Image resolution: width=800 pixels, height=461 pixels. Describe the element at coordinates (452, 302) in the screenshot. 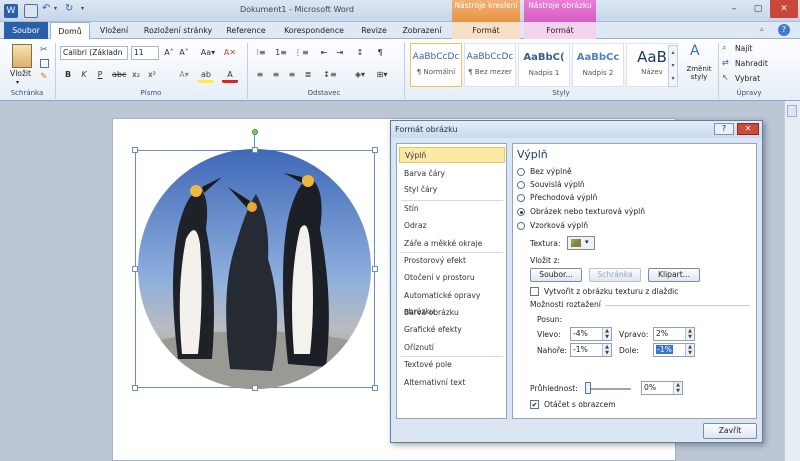

I see `nav-picture-corrections: Automatické opravy obrázku` at that location.